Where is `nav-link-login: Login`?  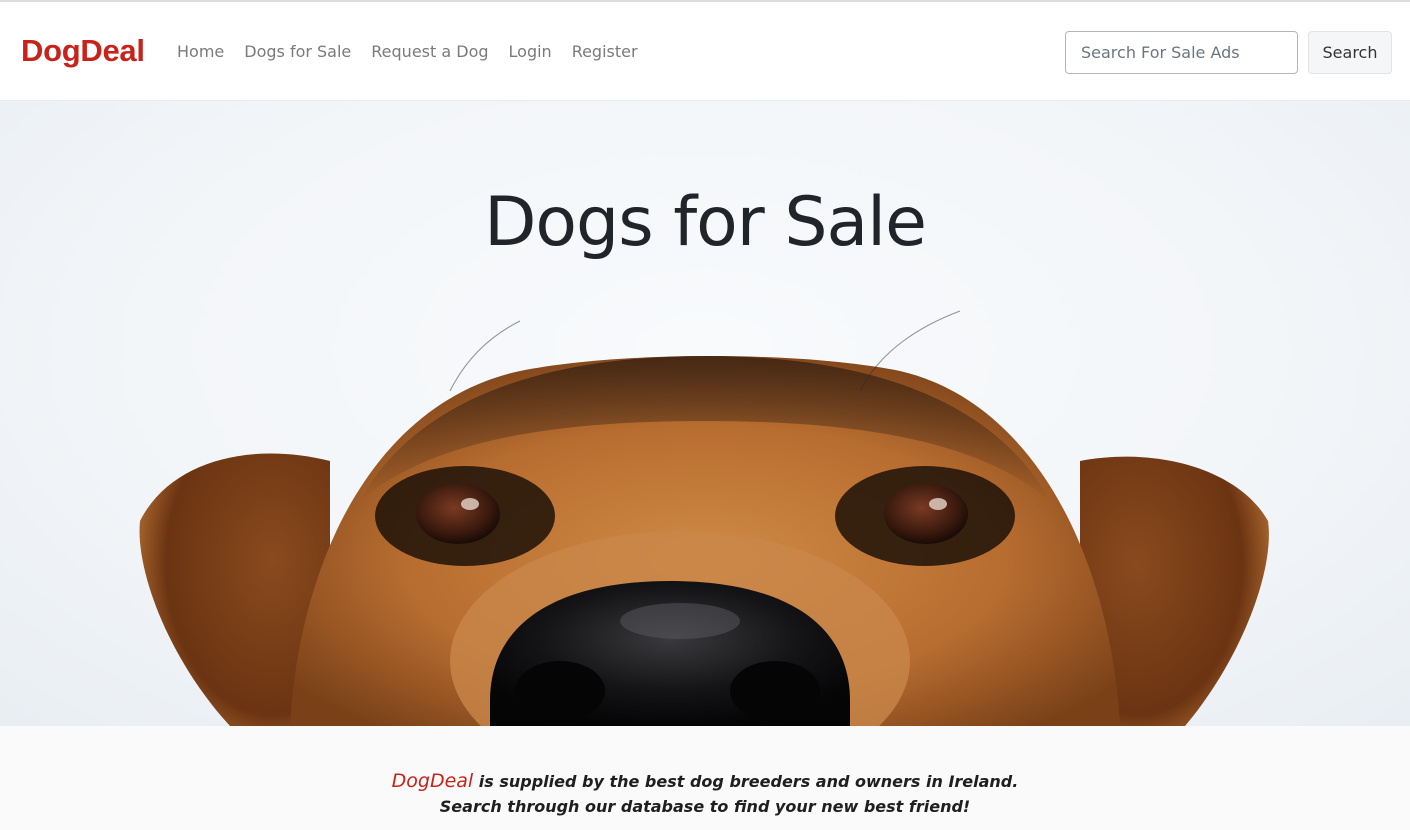 nav-link-login: Login is located at coordinates (530, 52).